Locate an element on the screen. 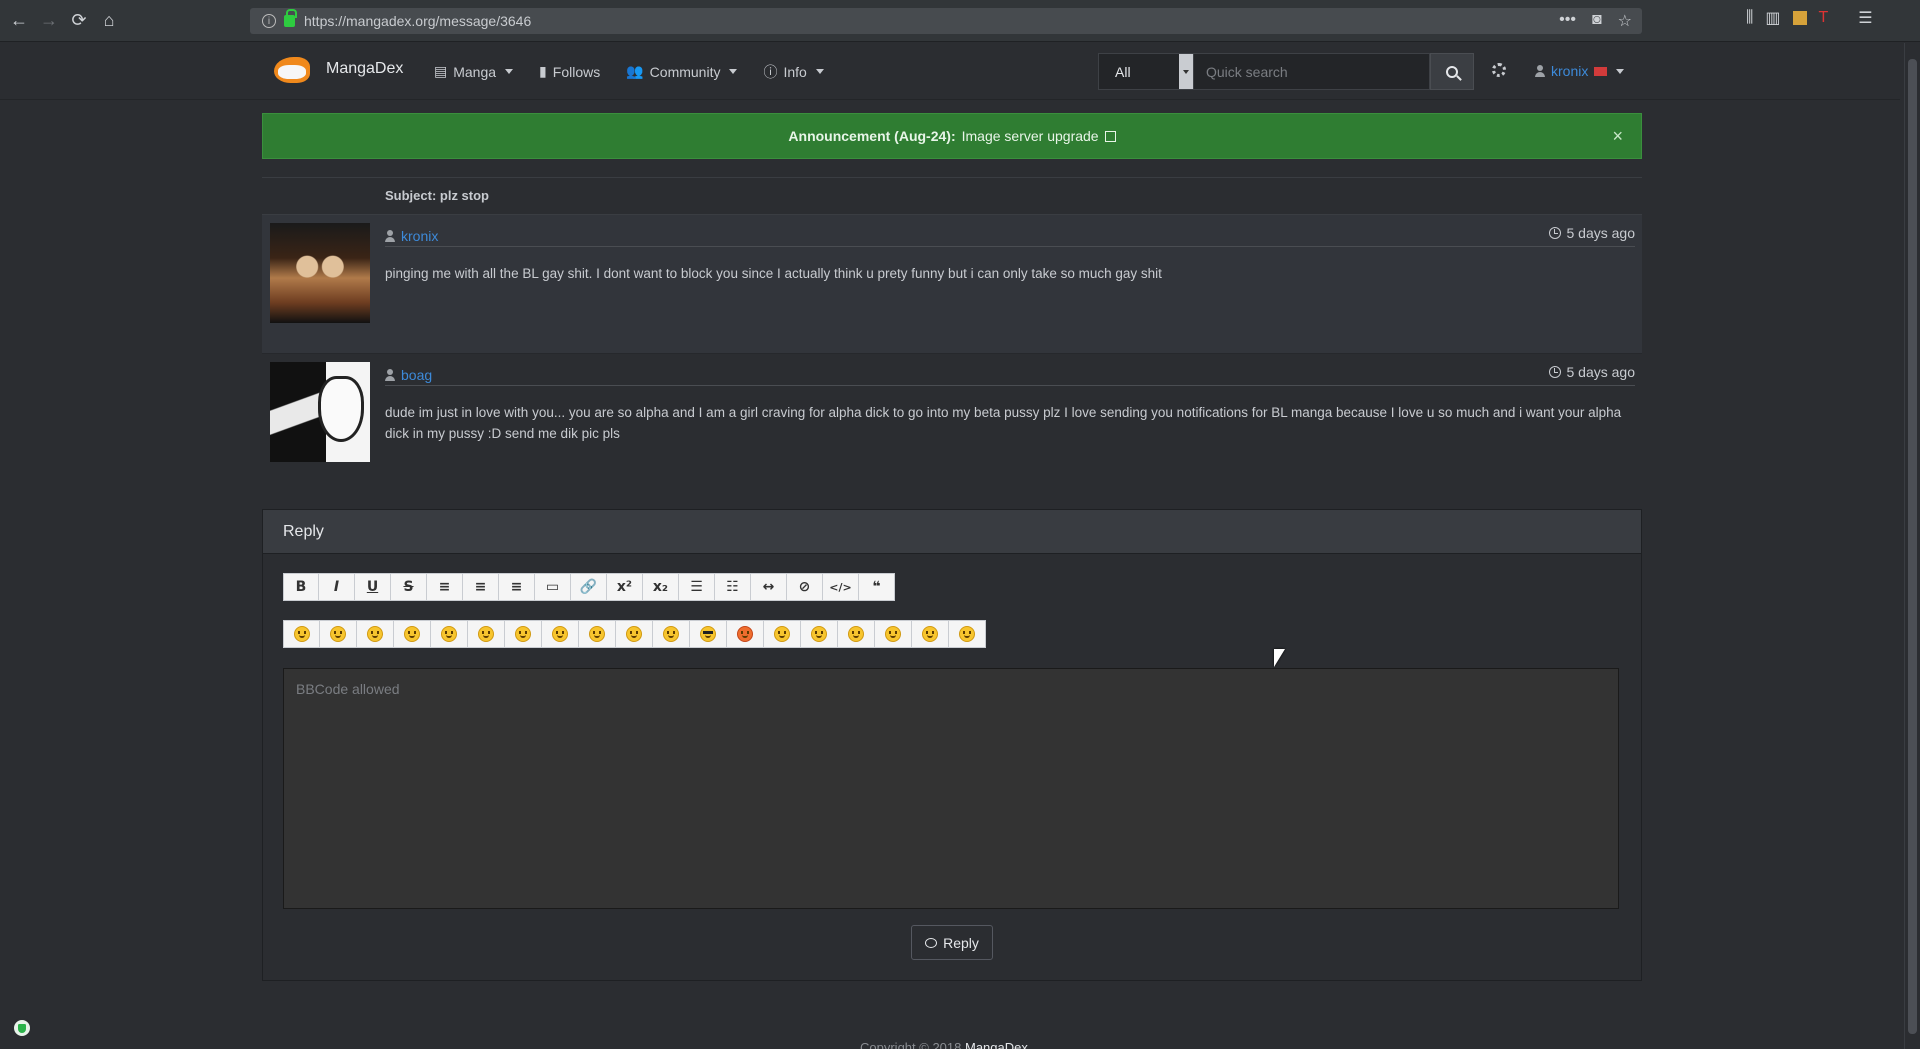 The height and width of the screenshot is (1049, 1920). message-subject: Subject: plz stop is located at coordinates (437, 195).